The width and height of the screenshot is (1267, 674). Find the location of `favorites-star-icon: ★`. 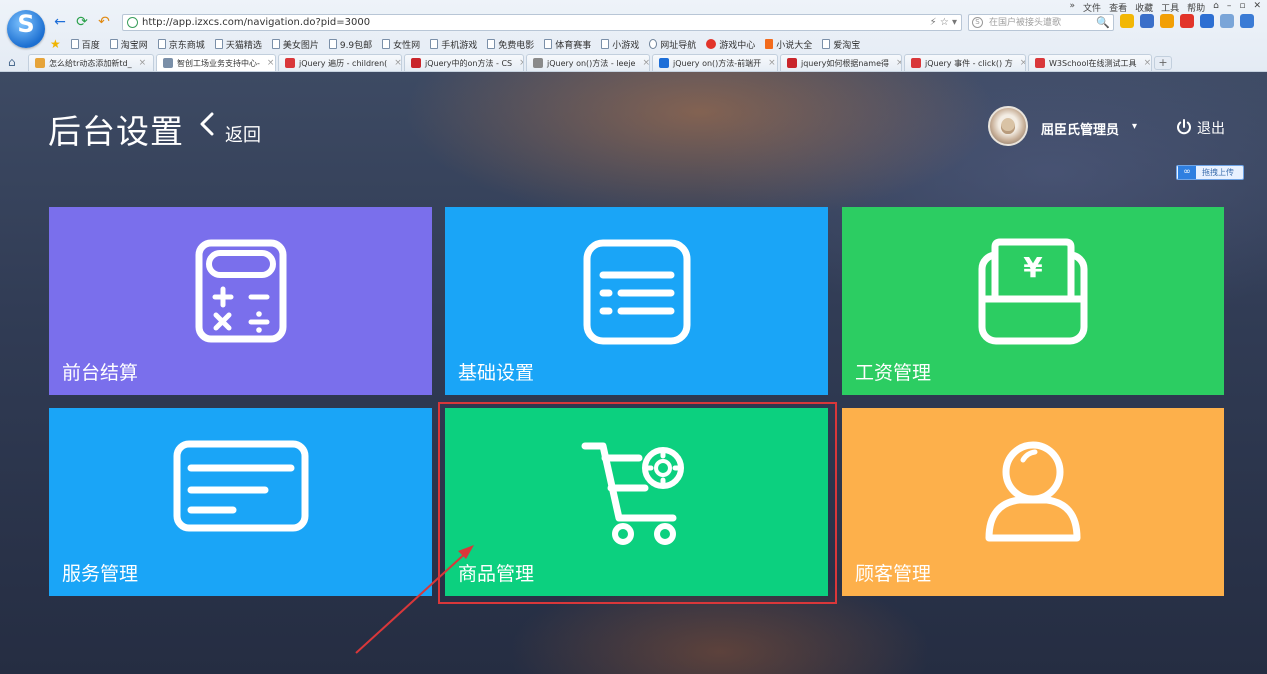

favorites-star-icon: ★ is located at coordinates (55, 44).